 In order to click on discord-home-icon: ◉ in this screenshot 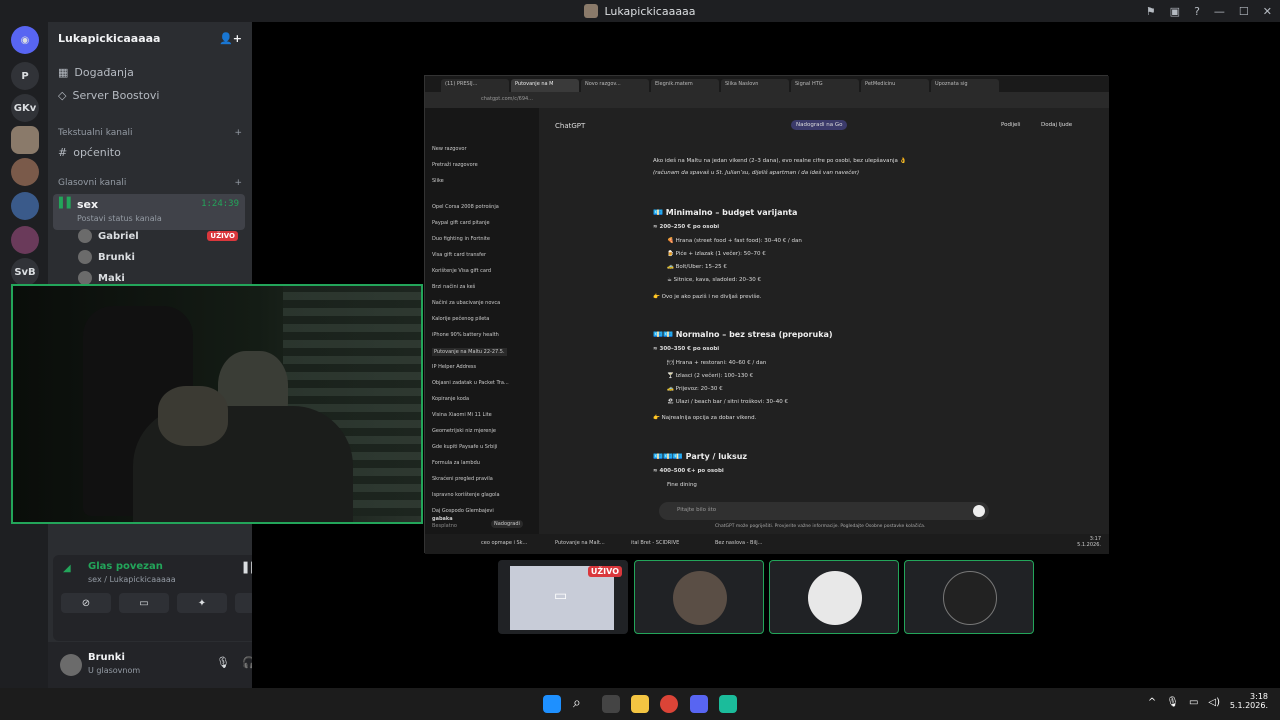, I will do `click(25, 40)`.